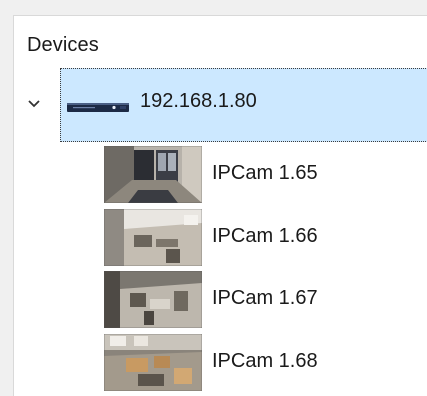 The width and height of the screenshot is (427, 396). Describe the element at coordinates (63, 45) in the screenshot. I see `devices-panel-title: Devices` at that location.